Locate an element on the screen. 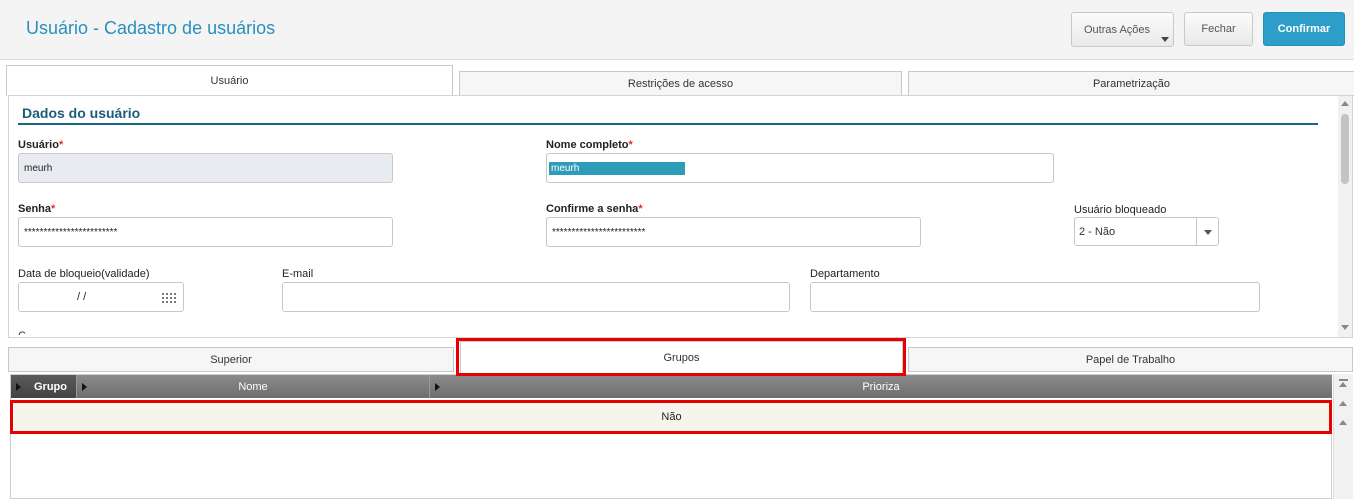 Image resolution: width=1354 pixels, height=499 pixels. select-divider is located at coordinates (1196, 231).